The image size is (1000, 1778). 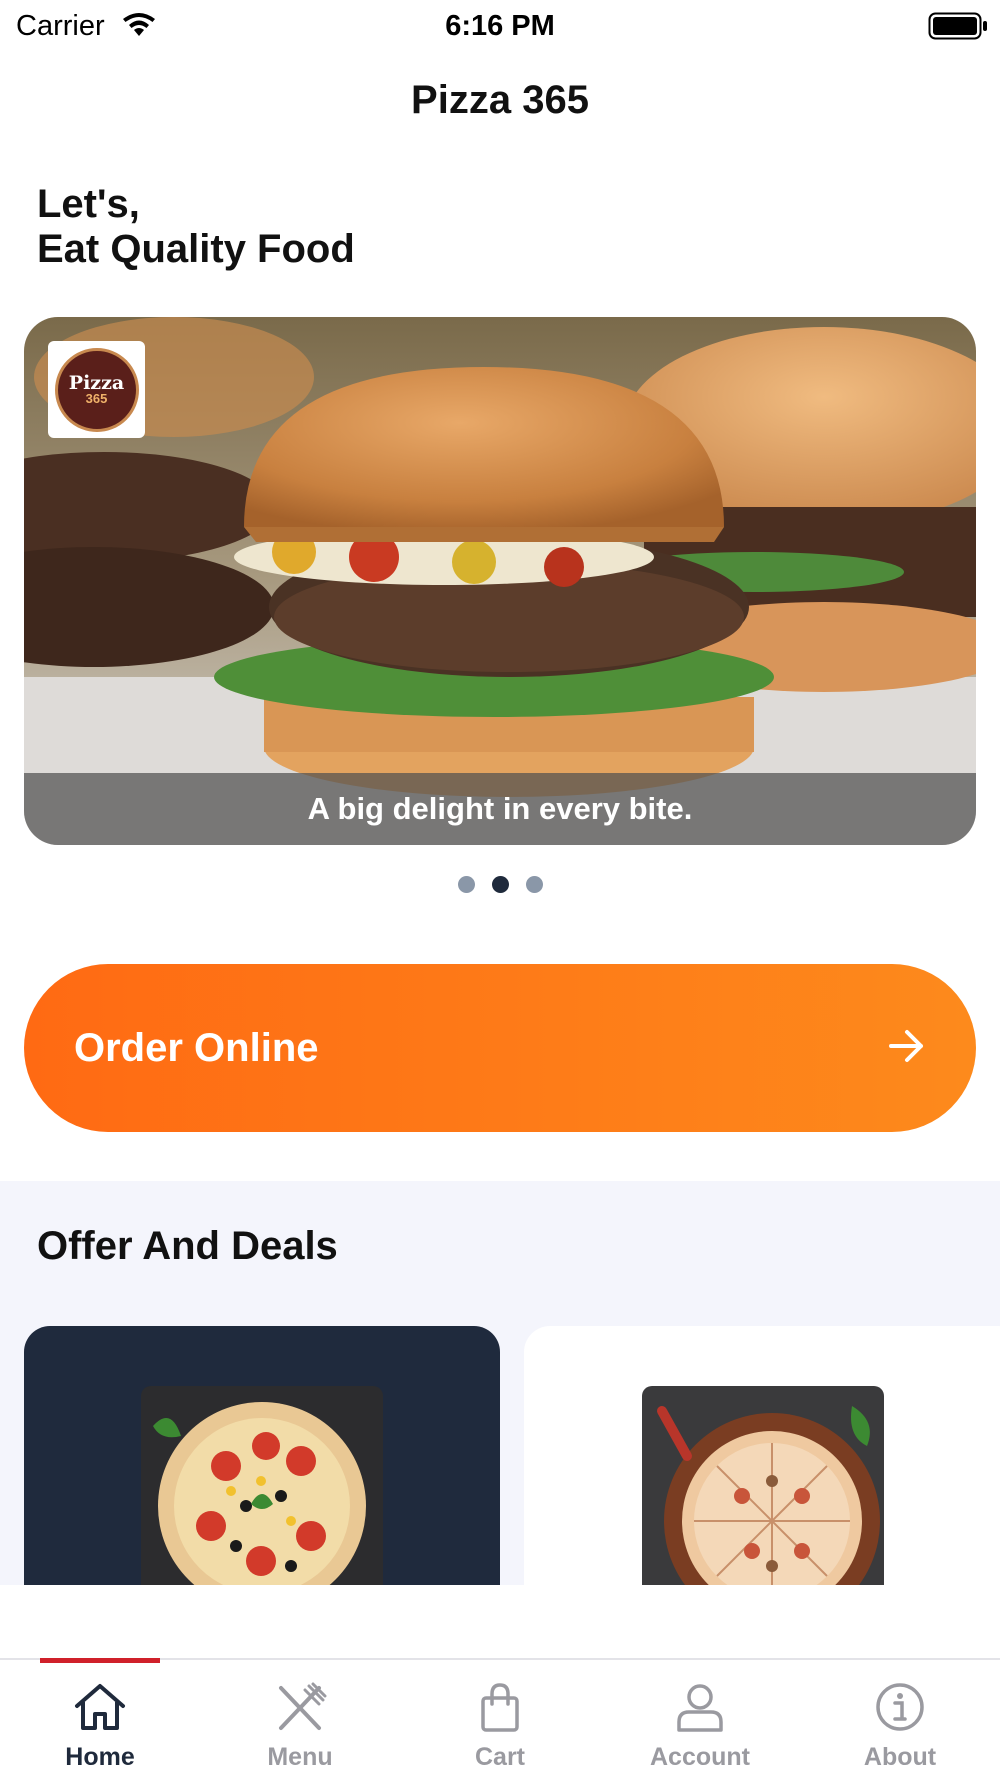 I want to click on tab-account: Account, so click(x=700, y=1719).